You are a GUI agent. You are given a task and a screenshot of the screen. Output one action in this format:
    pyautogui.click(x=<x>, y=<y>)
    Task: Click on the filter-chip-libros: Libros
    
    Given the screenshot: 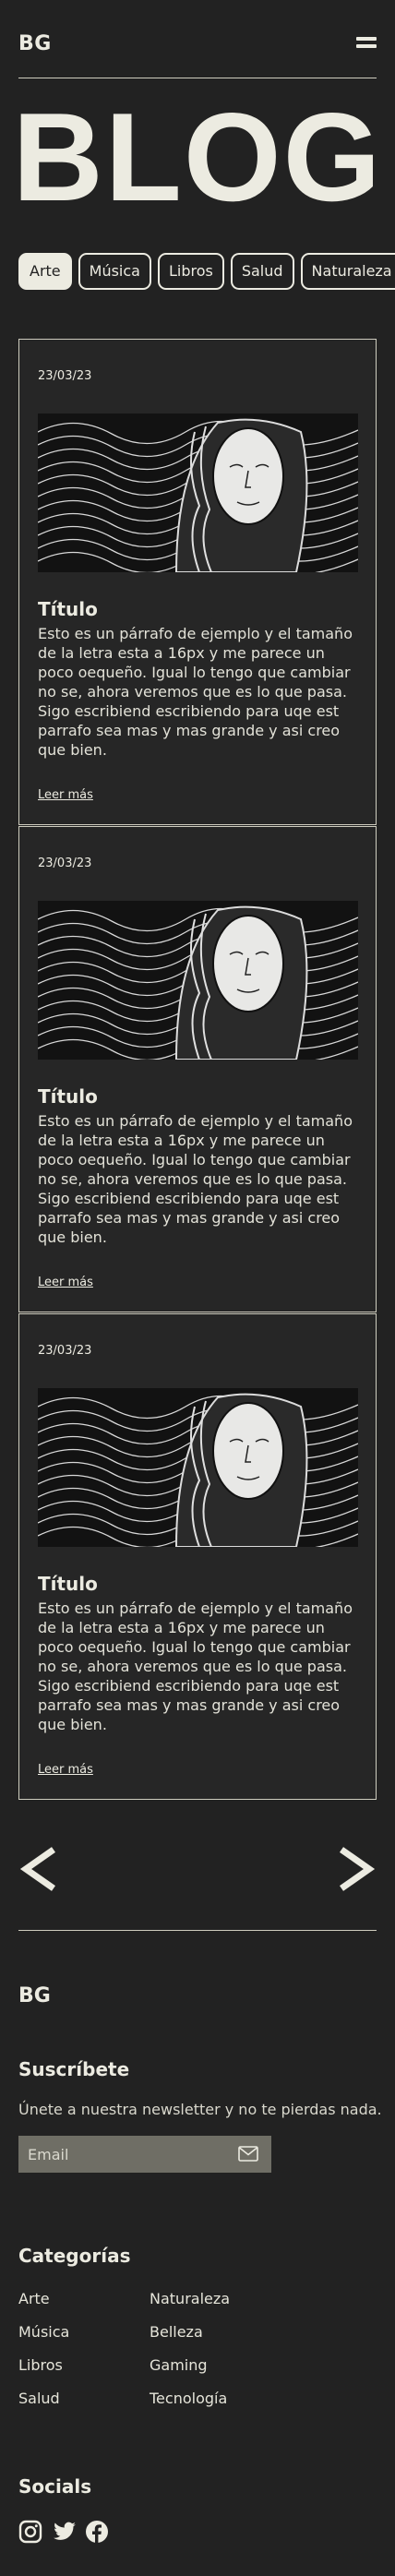 What is the action you would take?
    pyautogui.click(x=190, y=271)
    